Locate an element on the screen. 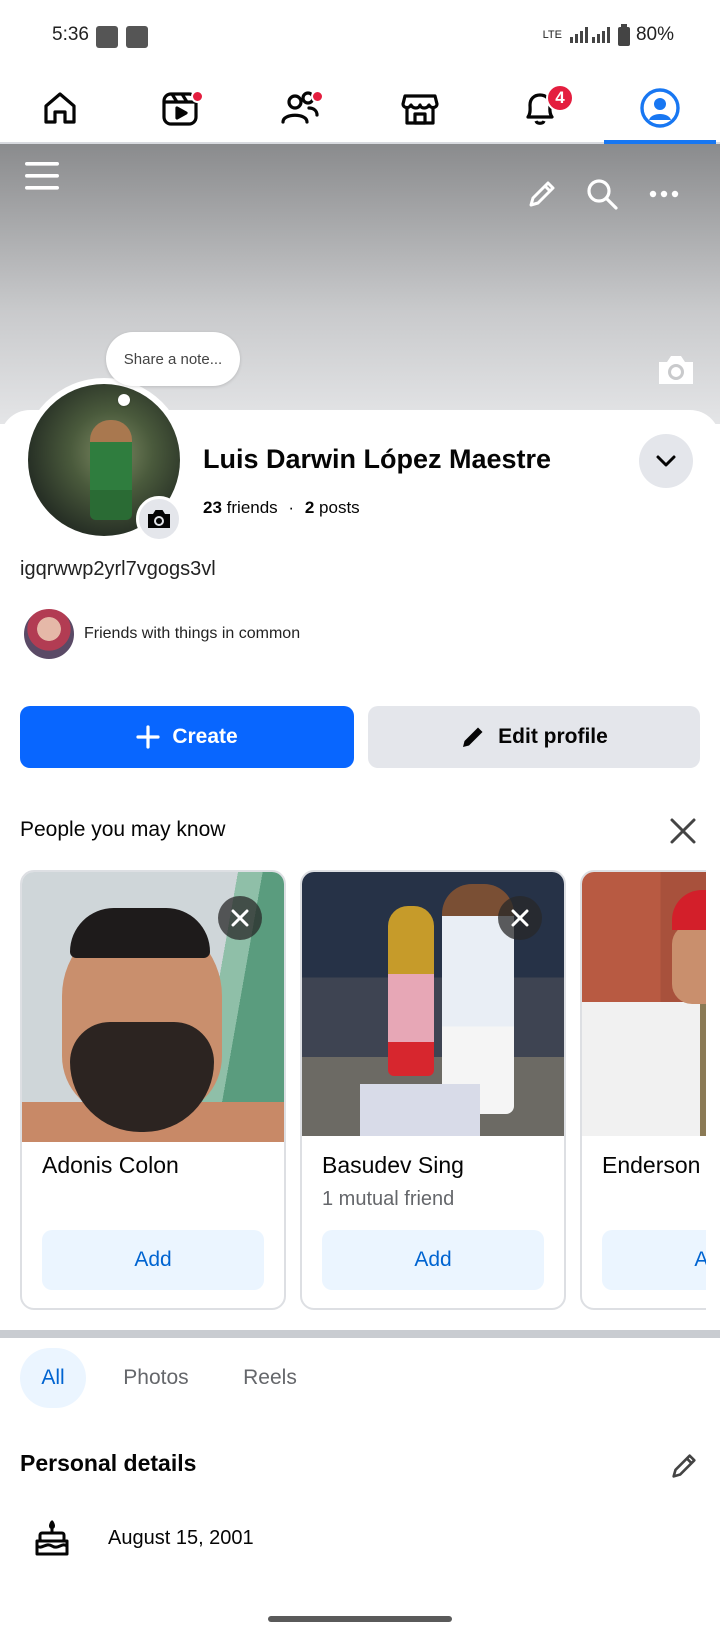 The height and width of the screenshot is (1640, 720). pymk-mutual: 1 mutual friend is located at coordinates (388, 1199).